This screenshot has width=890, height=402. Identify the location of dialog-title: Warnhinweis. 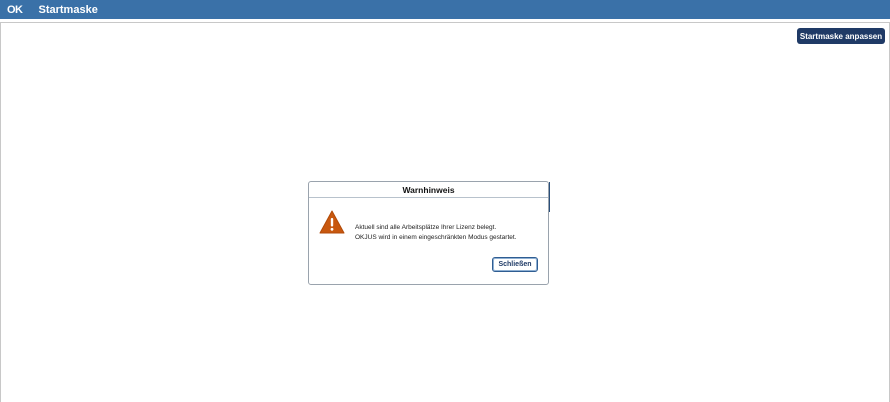
(428, 190).